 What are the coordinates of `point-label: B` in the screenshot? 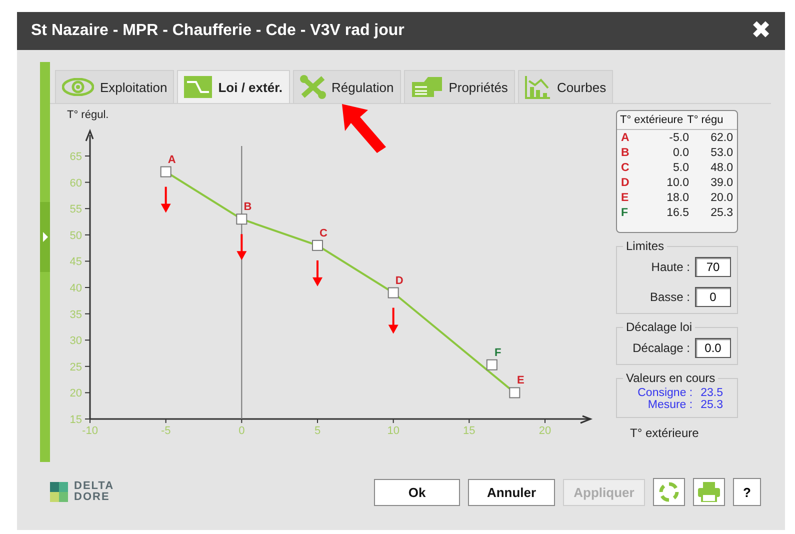 It's located at (248, 207).